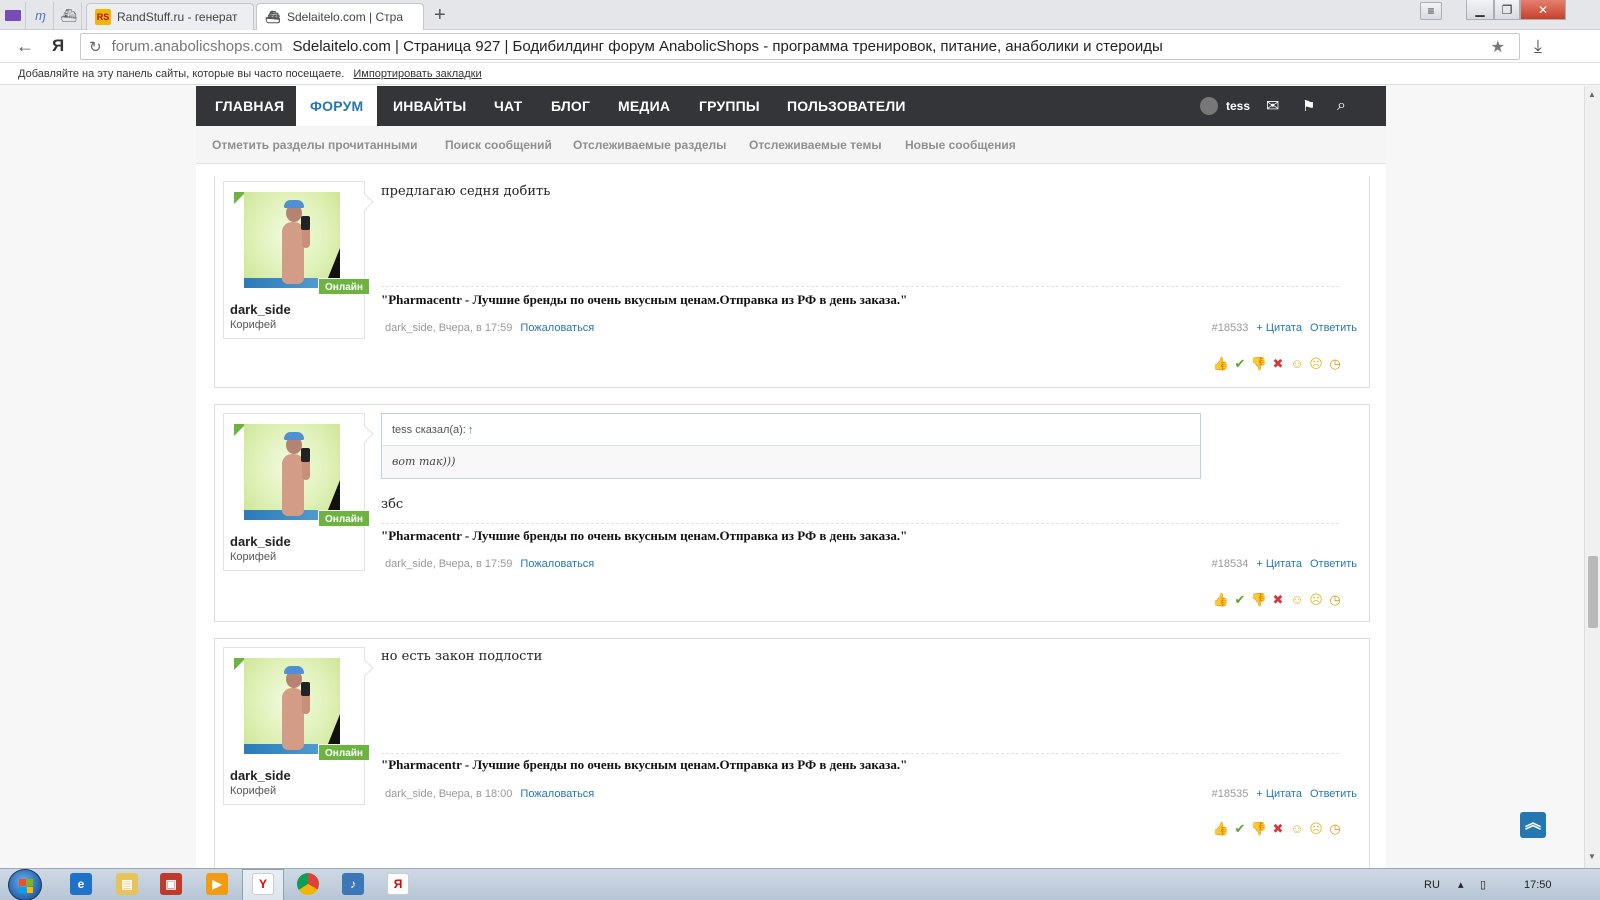 This screenshot has height=900, width=1600. What do you see at coordinates (58, 46) in the screenshot?
I see `yandex-logo: Я` at bounding box center [58, 46].